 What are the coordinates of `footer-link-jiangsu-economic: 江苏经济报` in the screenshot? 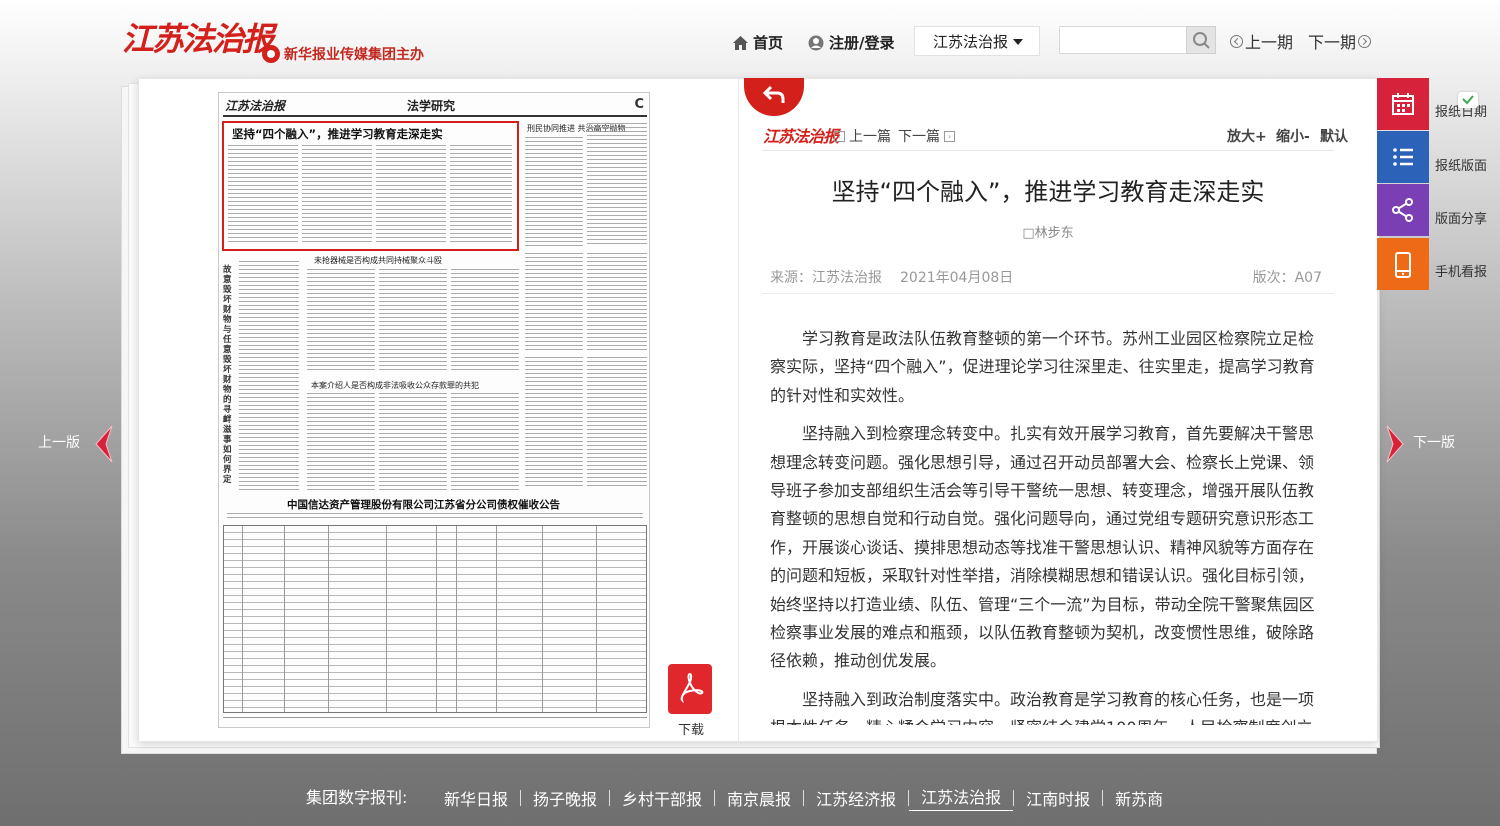 It's located at (856, 798).